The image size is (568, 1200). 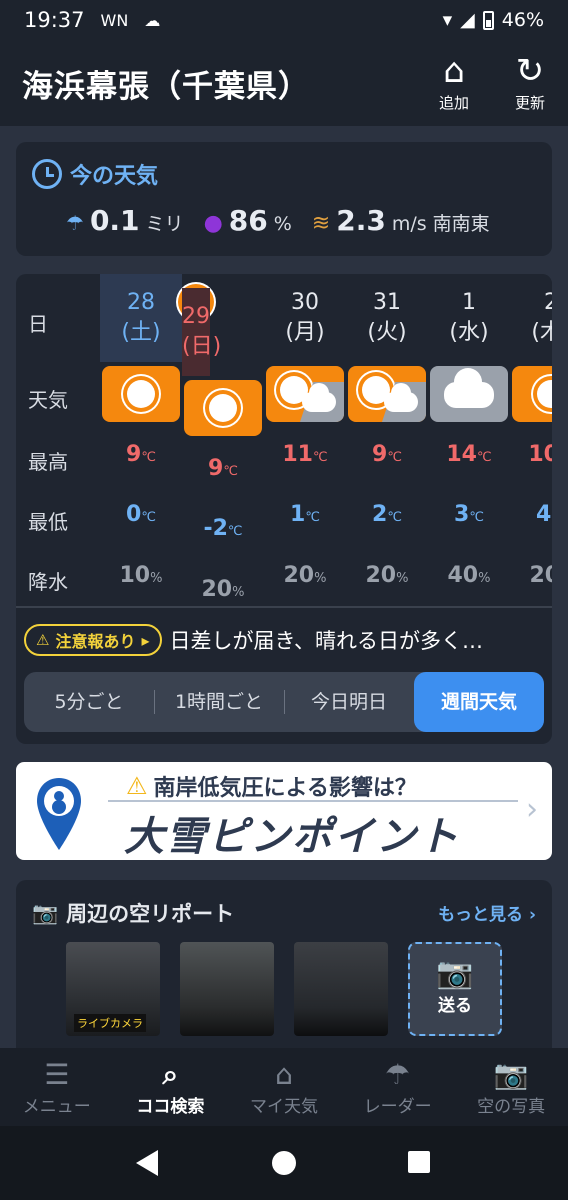 What do you see at coordinates (284, 199) in the screenshot?
I see `current-weather-card: 今の天気 ☂ 0.1 ミリ ● 86 % ≋ 2.3 m/s 南南東` at bounding box center [284, 199].